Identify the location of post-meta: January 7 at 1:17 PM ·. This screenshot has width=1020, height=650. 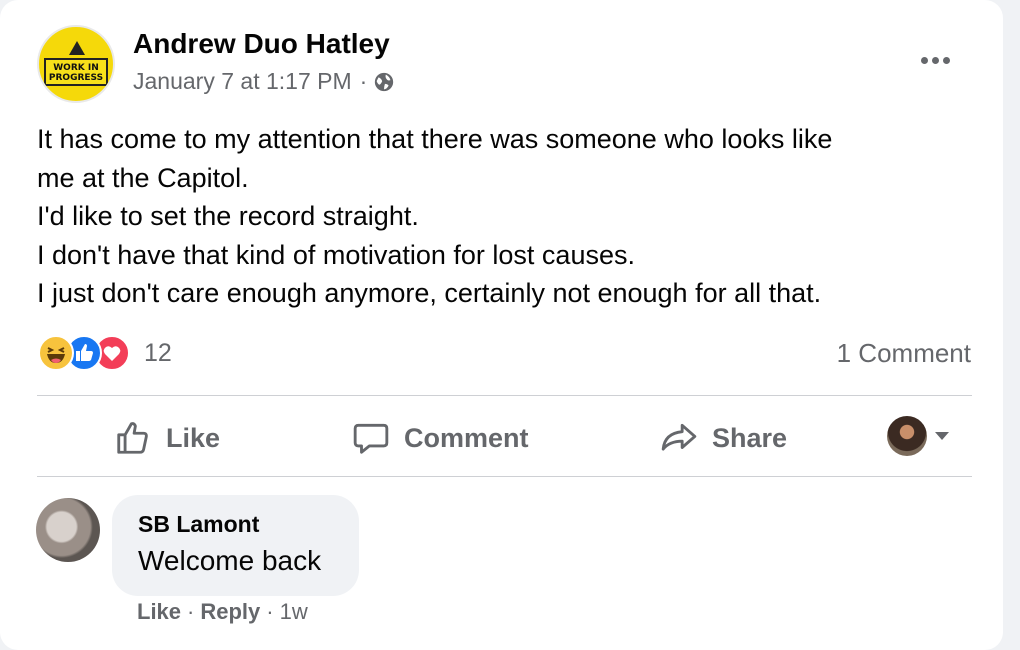
(264, 81).